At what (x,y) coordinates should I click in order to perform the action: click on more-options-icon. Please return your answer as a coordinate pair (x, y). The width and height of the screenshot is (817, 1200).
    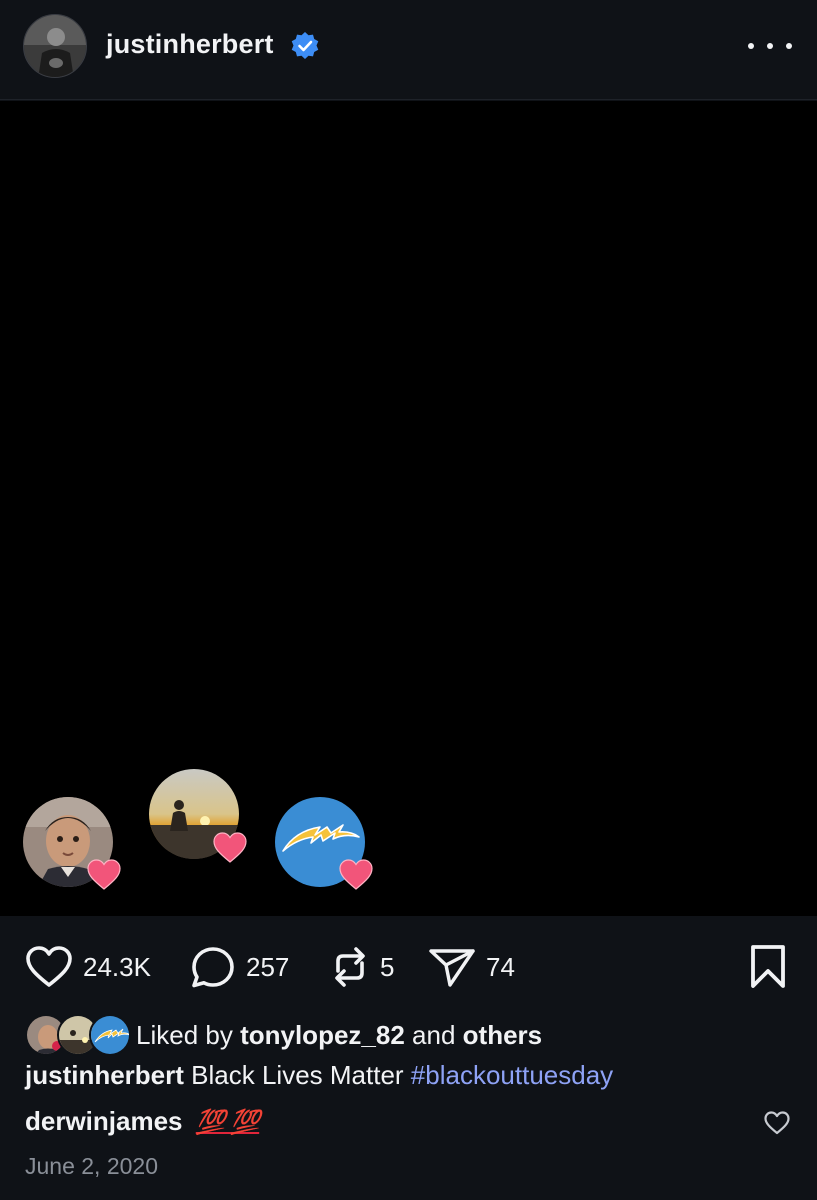
    Looking at the image, I should click on (770, 46).